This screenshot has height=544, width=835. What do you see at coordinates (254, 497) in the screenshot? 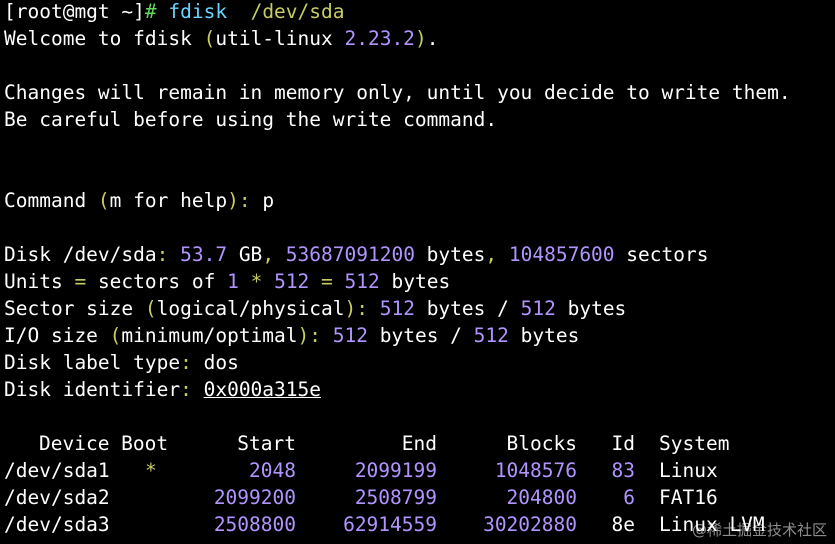
I see `start-cell: 2099200` at bounding box center [254, 497].